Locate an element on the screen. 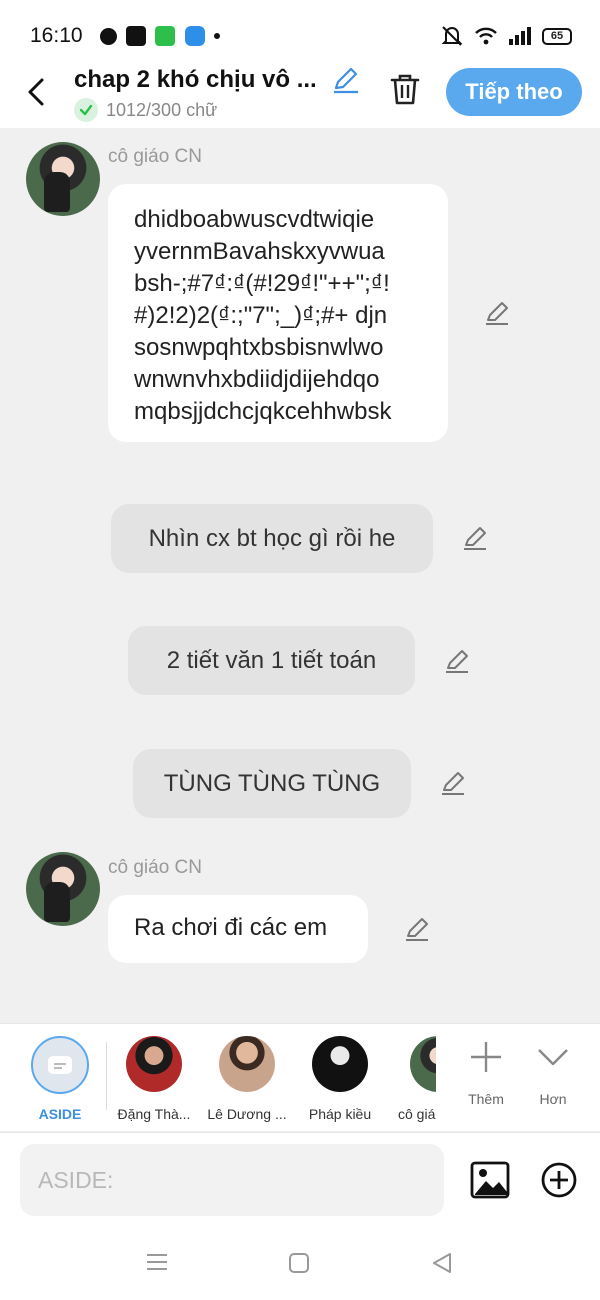 This screenshot has height=1300, width=600. mute-icon is located at coordinates (452, 36).